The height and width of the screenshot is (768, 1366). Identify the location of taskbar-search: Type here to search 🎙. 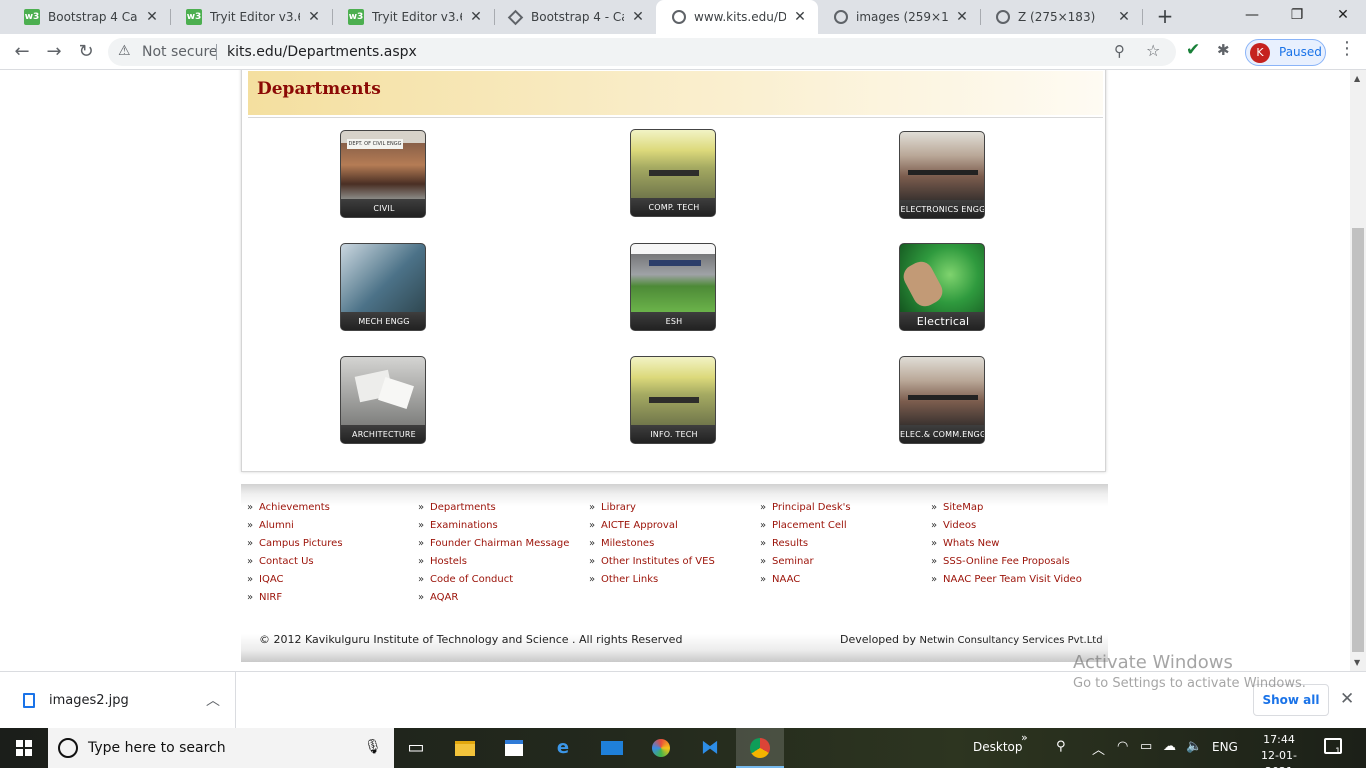
(221, 748).